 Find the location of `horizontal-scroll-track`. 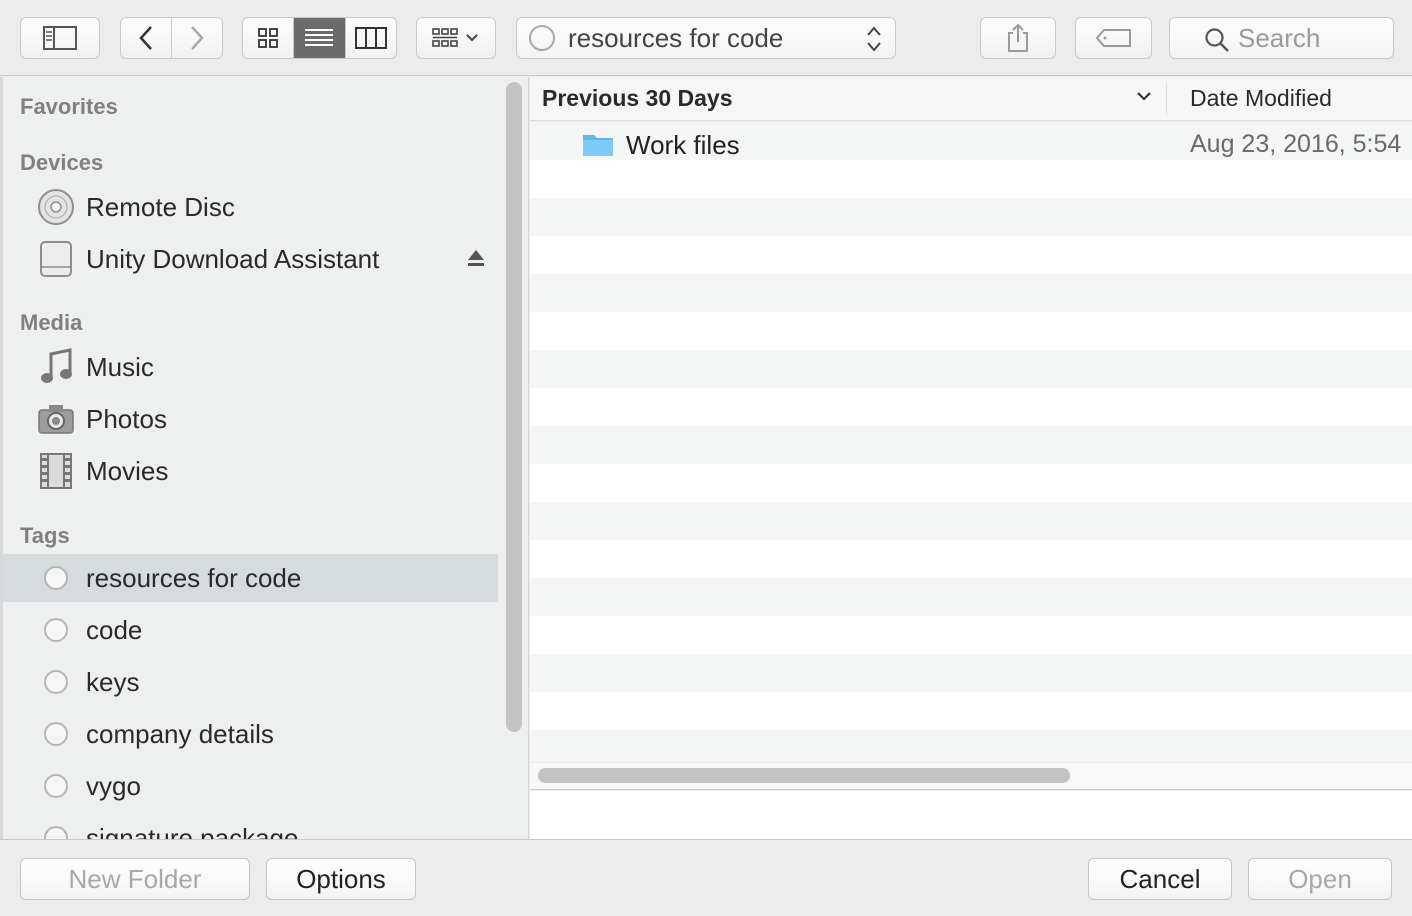

horizontal-scroll-track is located at coordinates (971, 776).